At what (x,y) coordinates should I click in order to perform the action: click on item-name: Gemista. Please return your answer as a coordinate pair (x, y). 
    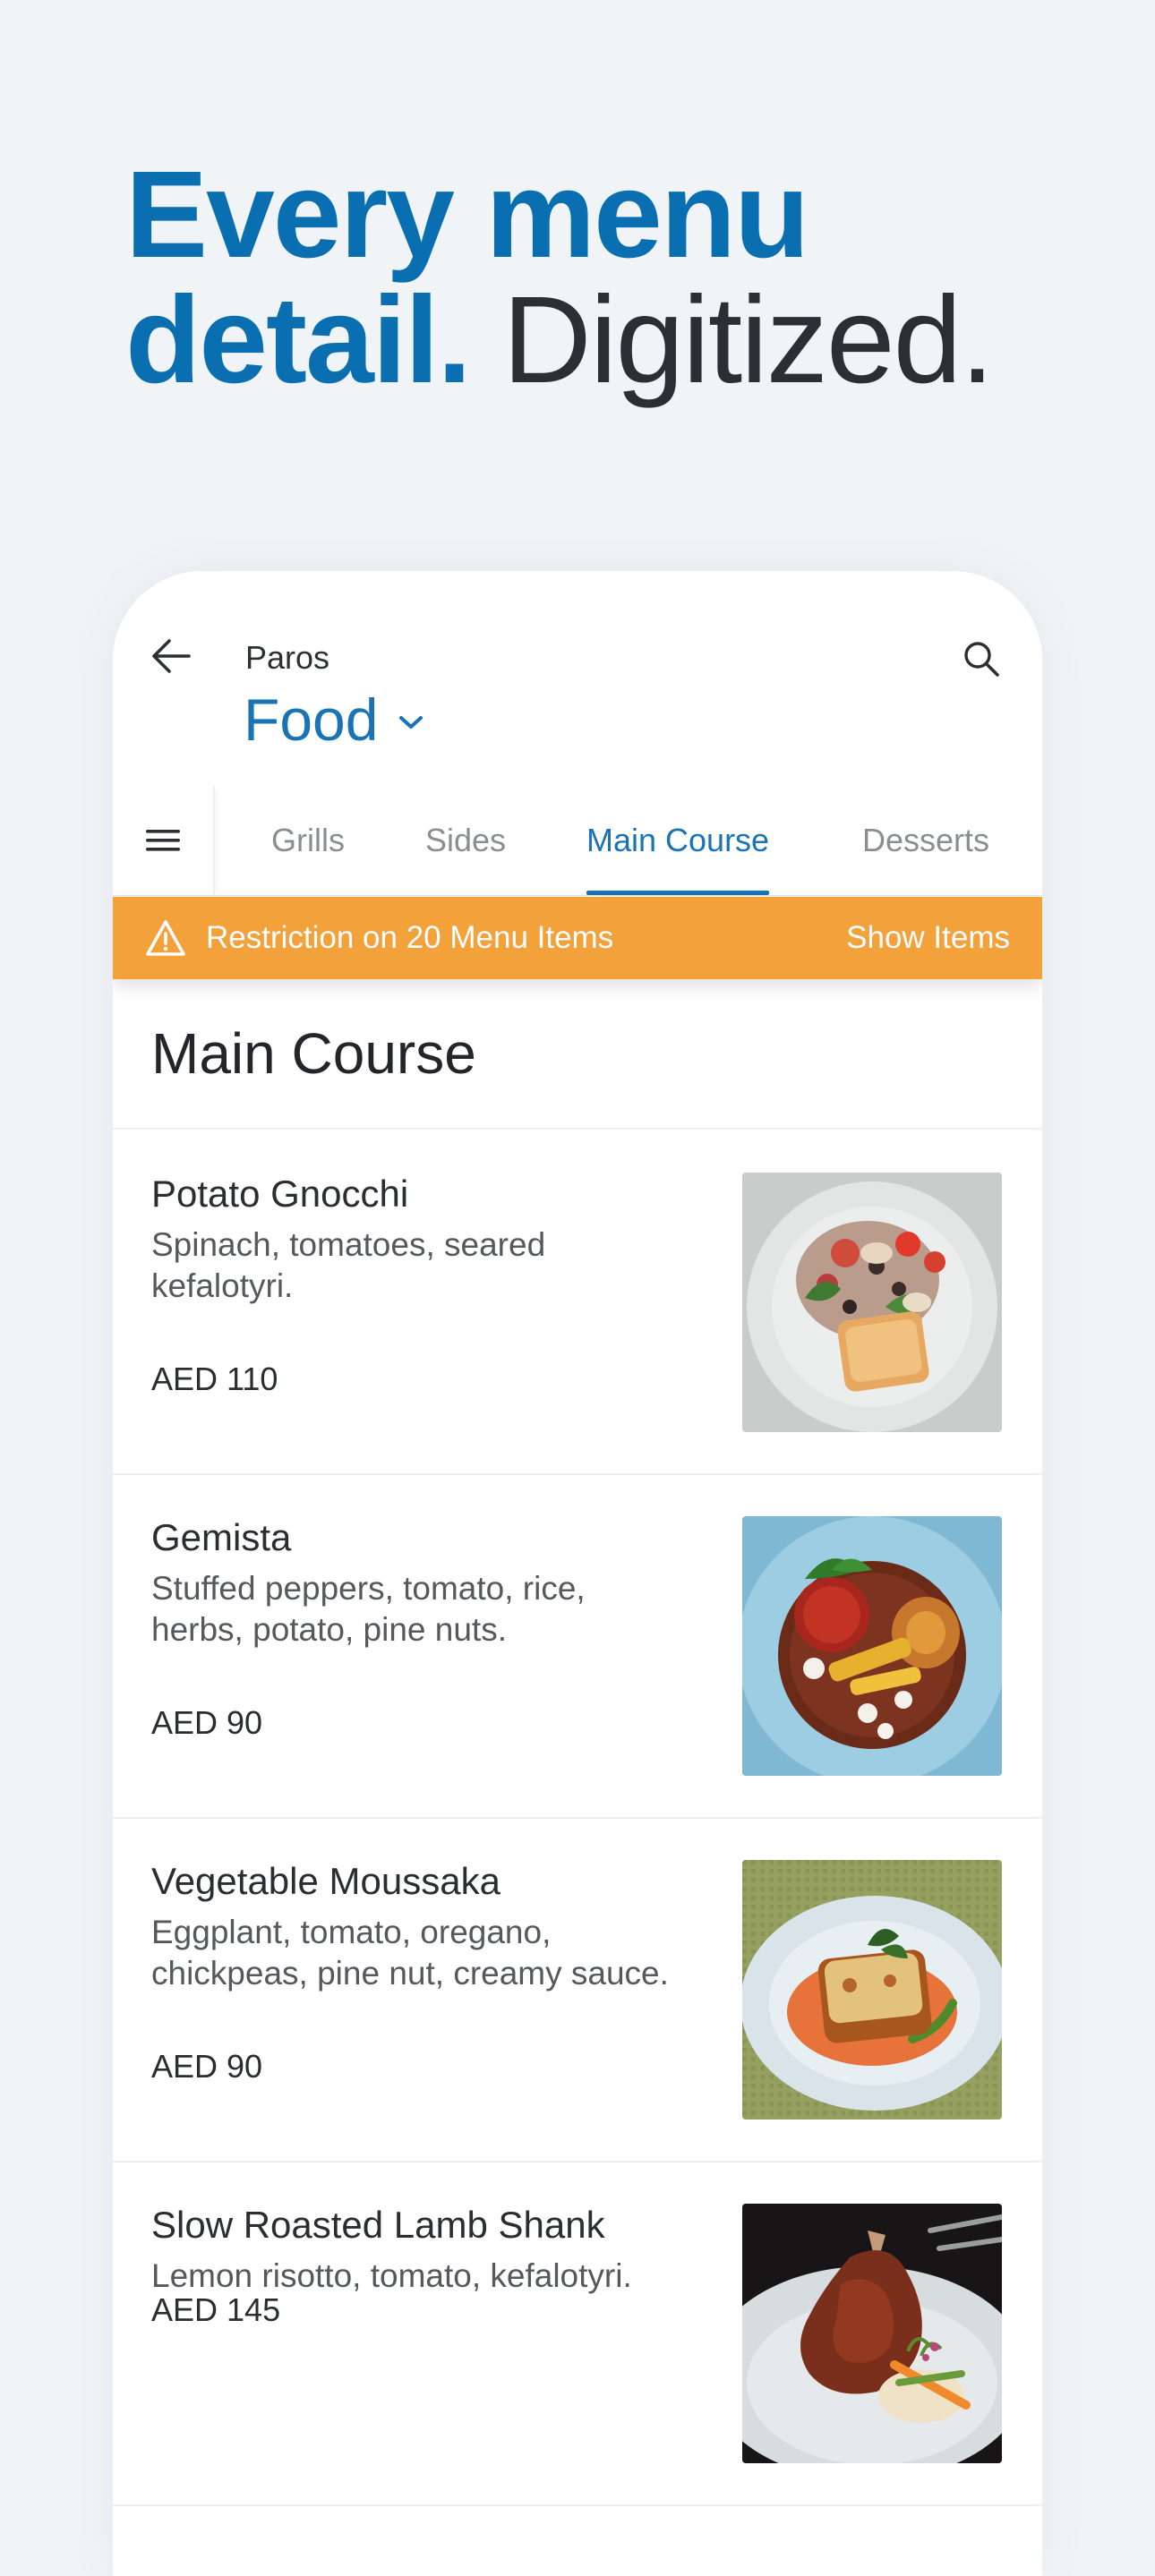
    Looking at the image, I should click on (221, 1537).